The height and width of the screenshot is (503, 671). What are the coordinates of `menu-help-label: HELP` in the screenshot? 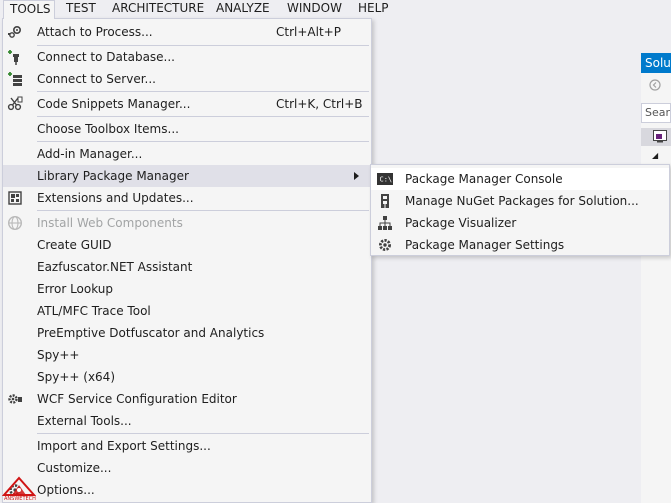 It's located at (373, 8).